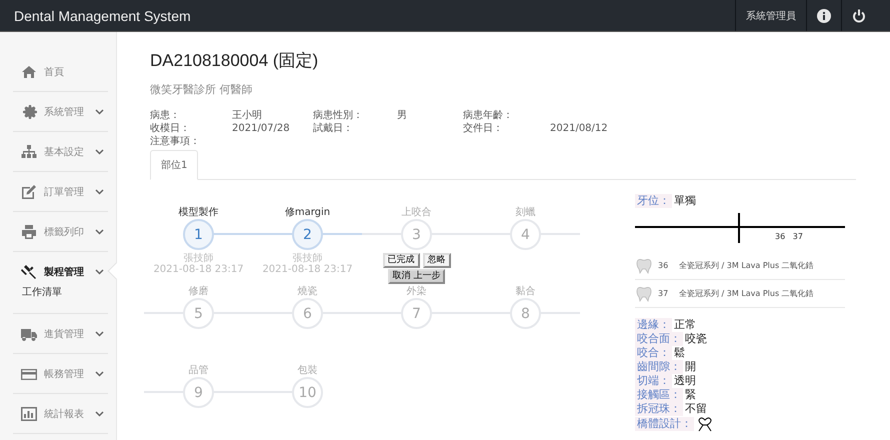 This screenshot has width=890, height=440. What do you see at coordinates (60, 299) in the screenshot?
I see `sidebar-subitem: 工作清單` at bounding box center [60, 299].